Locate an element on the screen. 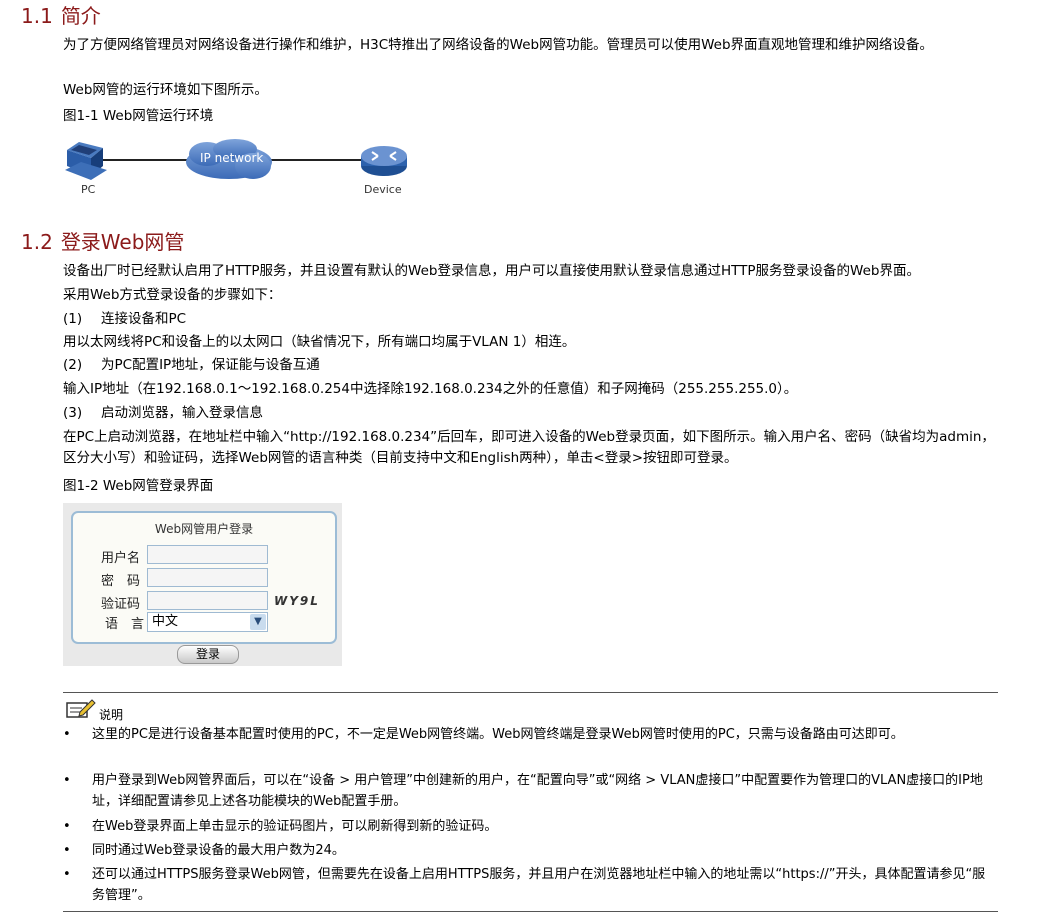 This screenshot has width=1039, height=916. language-select: 中文 ▼ is located at coordinates (207, 622).